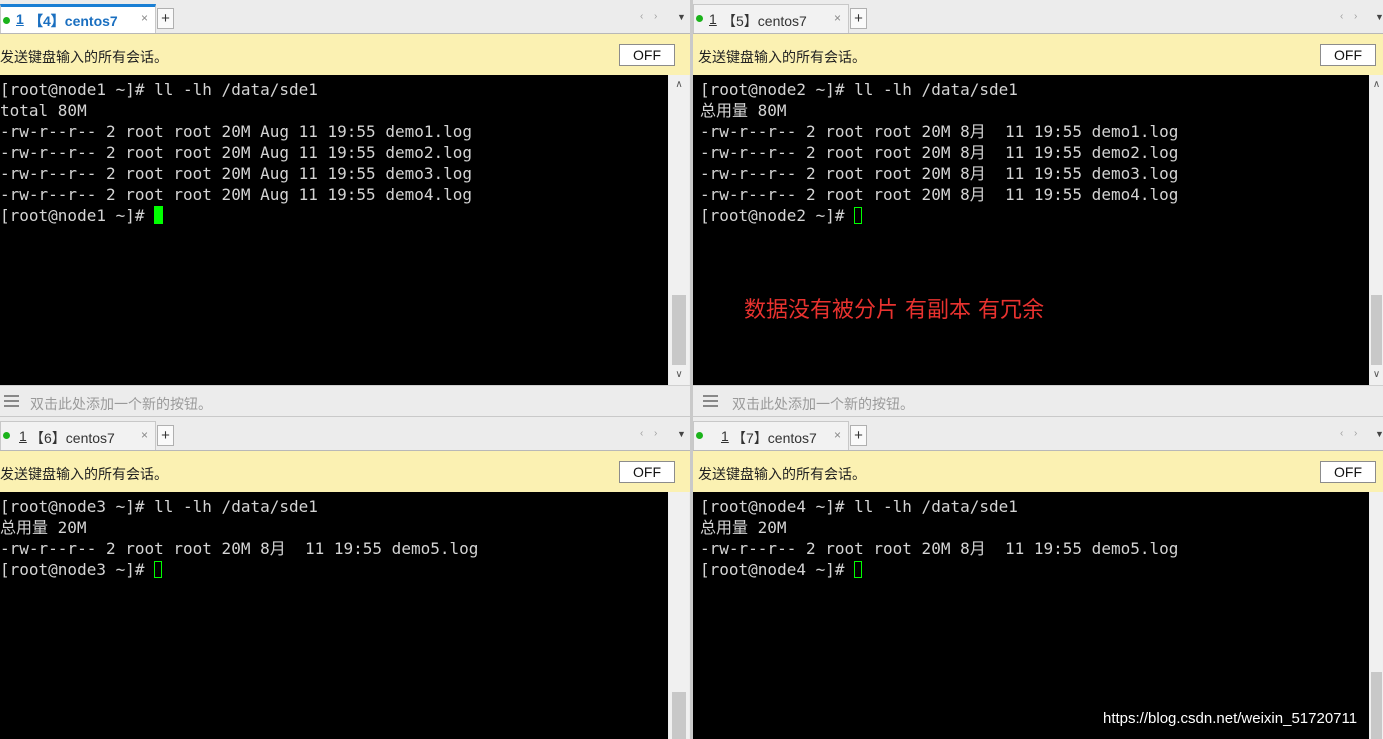  I want to click on watermark: https://blog.csdn.net/weixin_51720711, so click(1230, 718).